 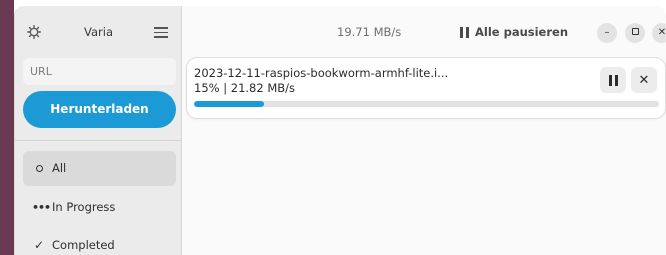 I want to click on checkmark-icon: ✓, so click(x=39, y=245).